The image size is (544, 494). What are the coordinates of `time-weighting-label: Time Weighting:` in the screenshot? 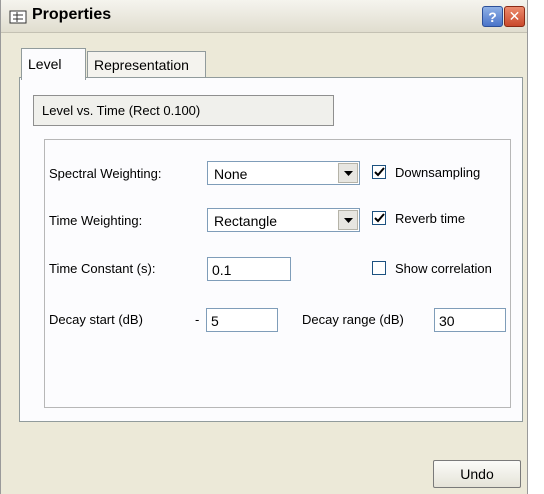 It's located at (96, 220).